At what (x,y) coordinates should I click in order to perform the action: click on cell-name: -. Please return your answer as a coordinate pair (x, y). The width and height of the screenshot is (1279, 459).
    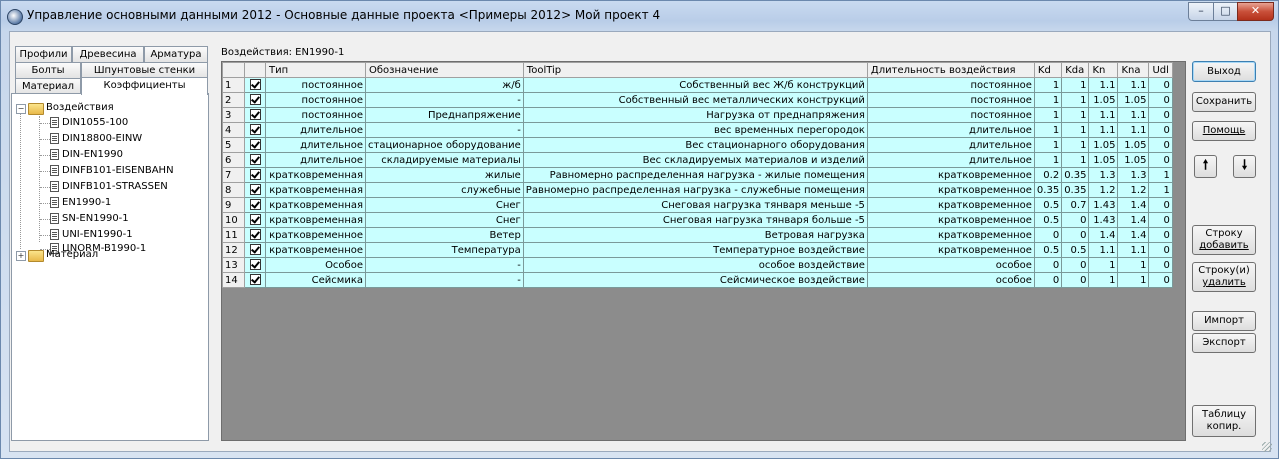
    Looking at the image, I should click on (444, 265).